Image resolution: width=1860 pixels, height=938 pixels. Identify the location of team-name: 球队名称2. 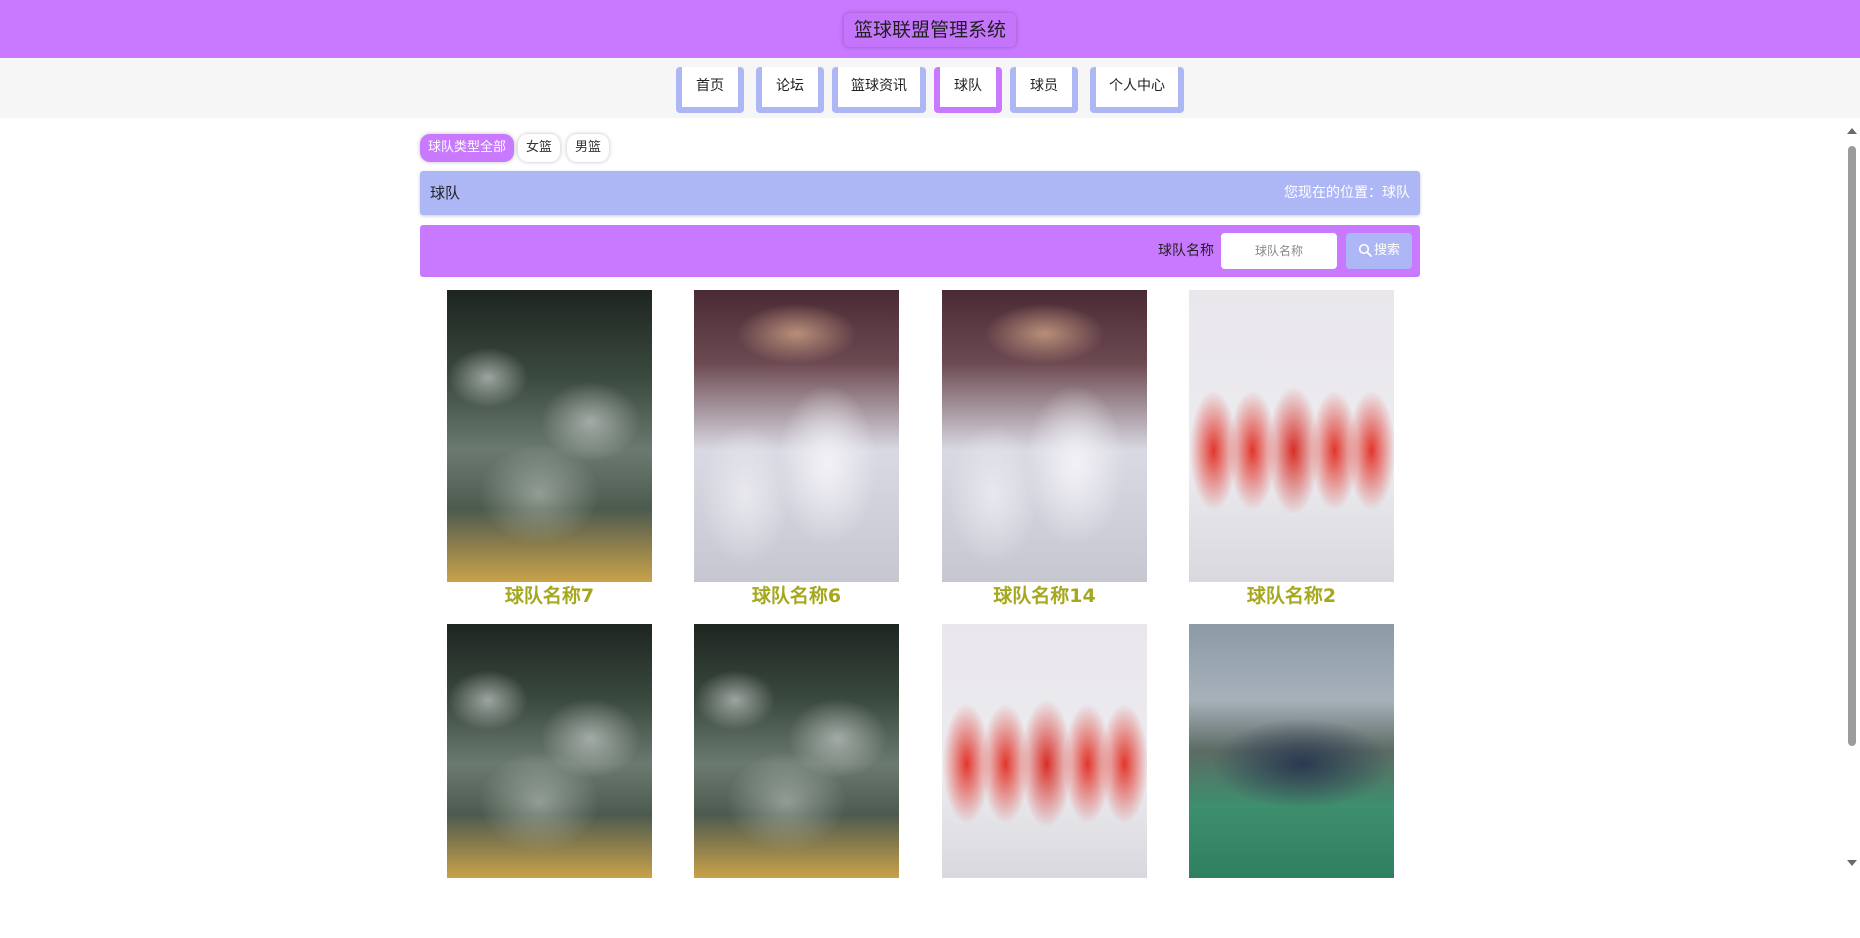
(1291, 596).